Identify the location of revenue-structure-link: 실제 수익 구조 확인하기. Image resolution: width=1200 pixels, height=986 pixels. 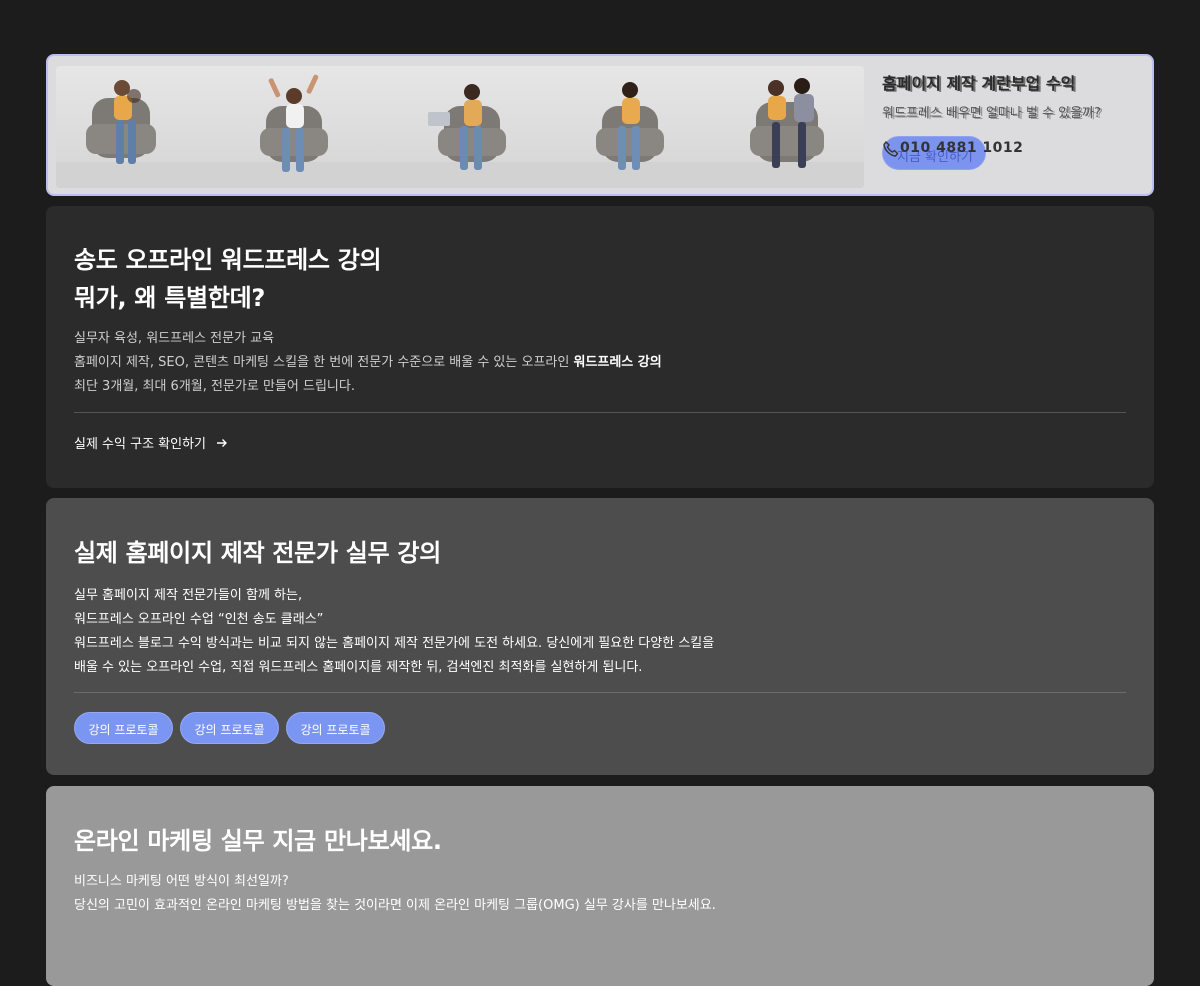
(151, 442).